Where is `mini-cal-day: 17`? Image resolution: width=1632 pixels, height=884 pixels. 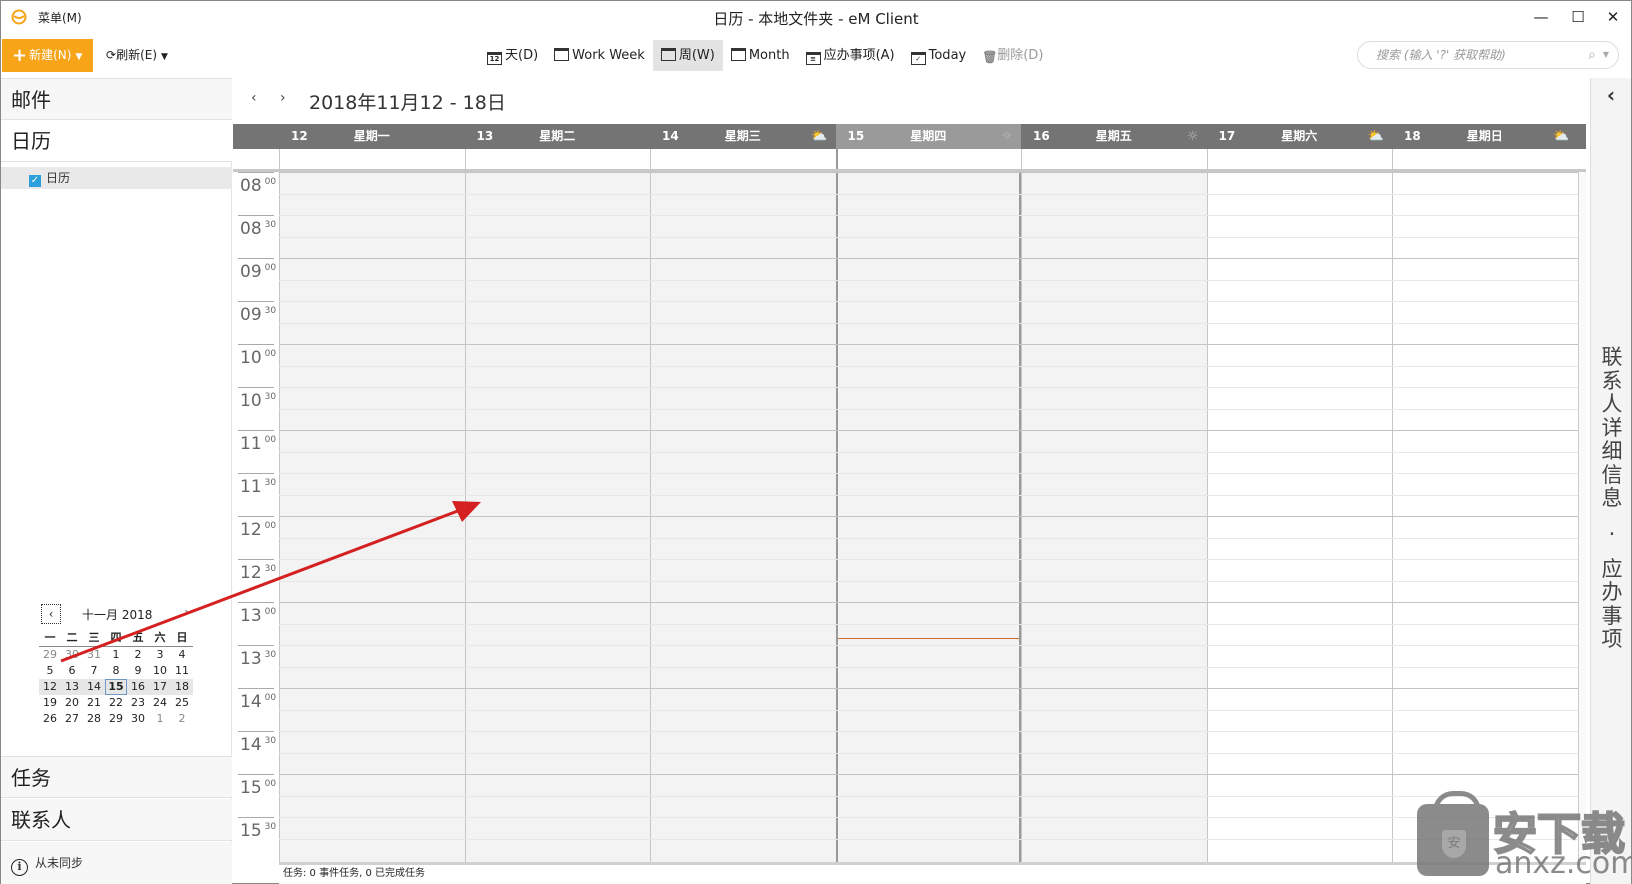
mini-cal-day: 17 is located at coordinates (160, 687).